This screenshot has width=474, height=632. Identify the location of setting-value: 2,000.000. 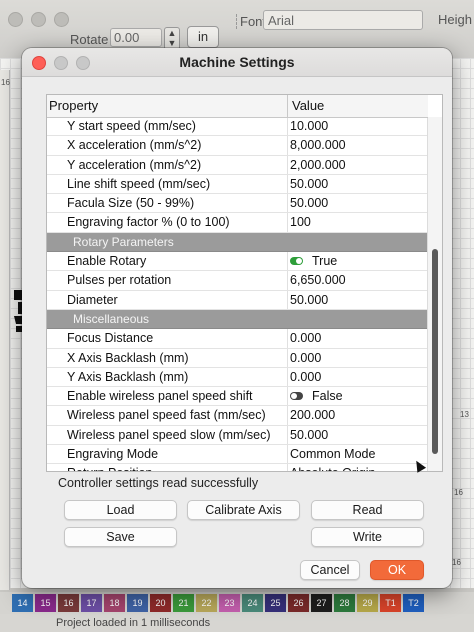
(318, 165).